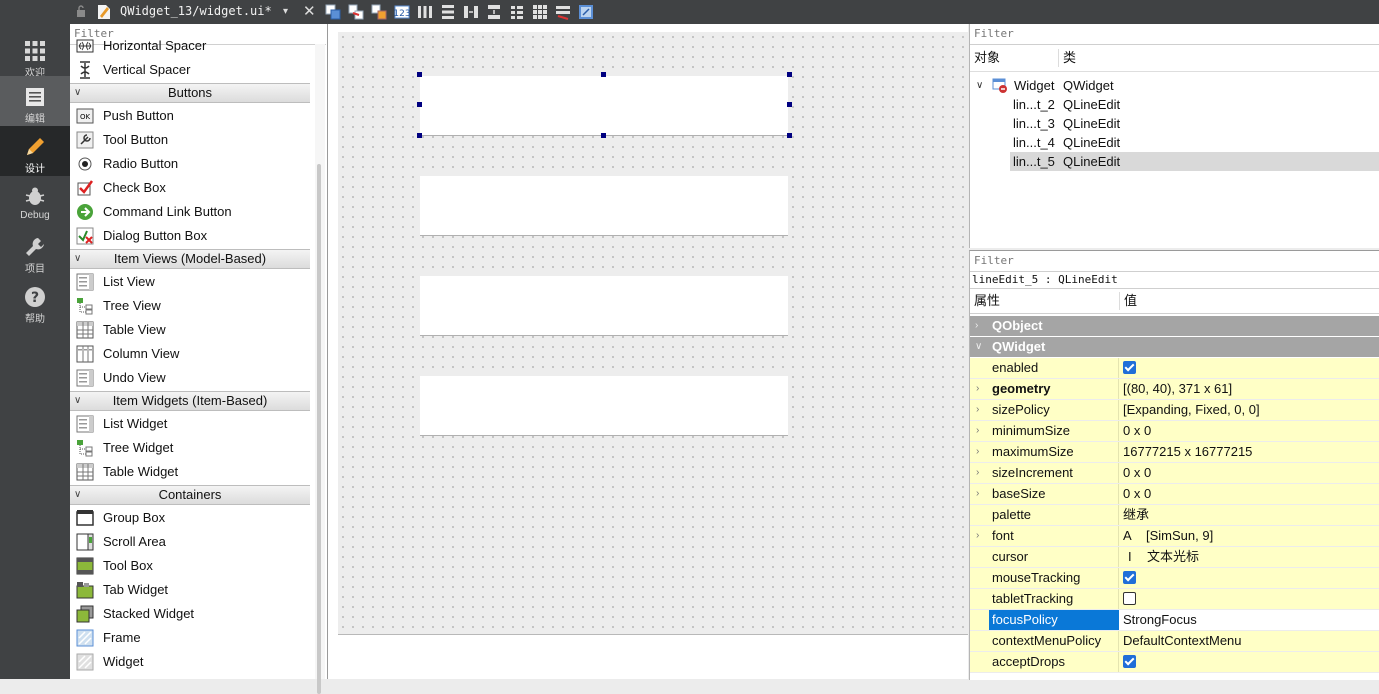 The width and height of the screenshot is (1379, 694). What do you see at coordinates (190, 93) in the screenshot?
I see `category-header-buttons: ∨ Buttons` at bounding box center [190, 93].